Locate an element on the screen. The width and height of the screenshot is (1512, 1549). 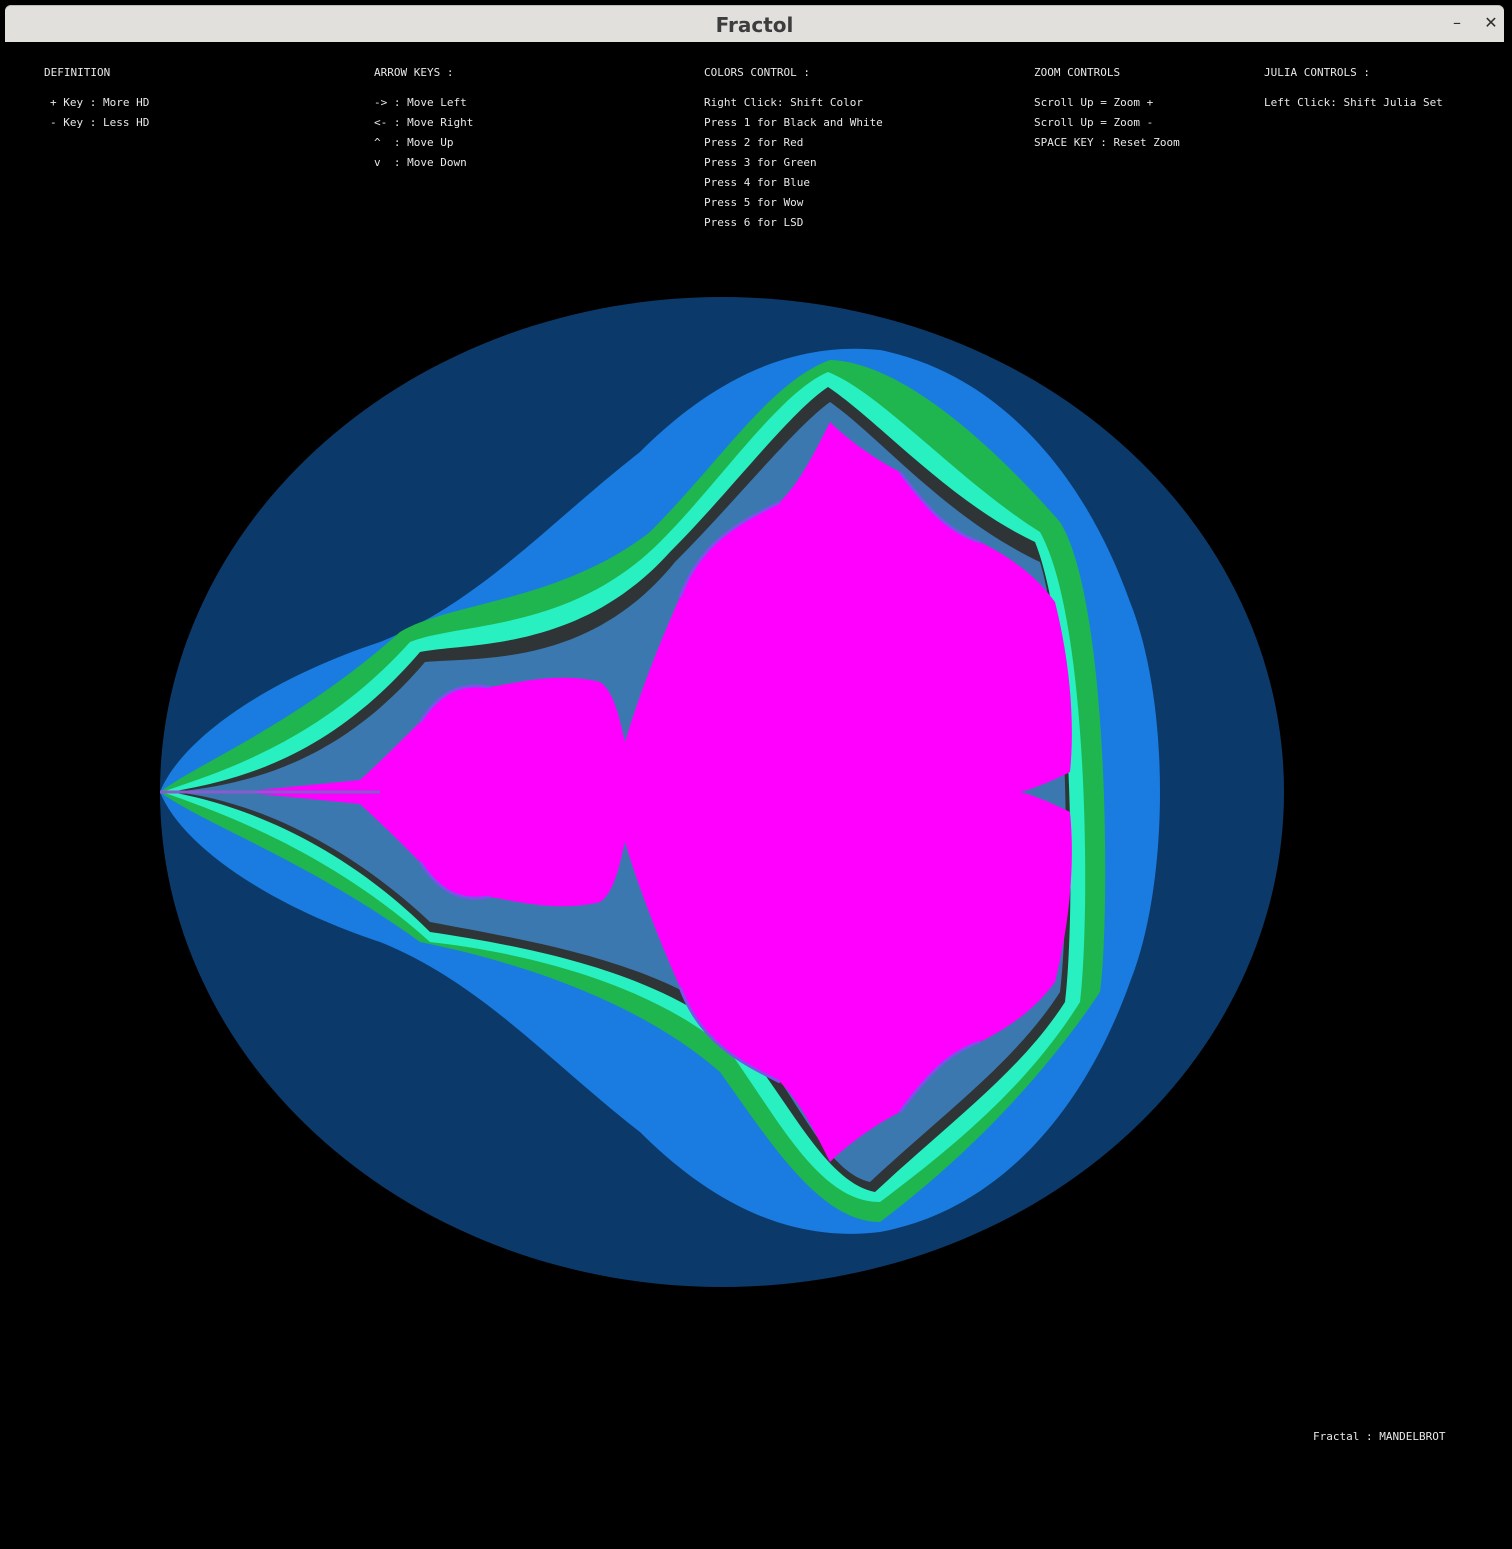
colors-control-line: Press 6 for LSD is located at coordinates (754, 222).